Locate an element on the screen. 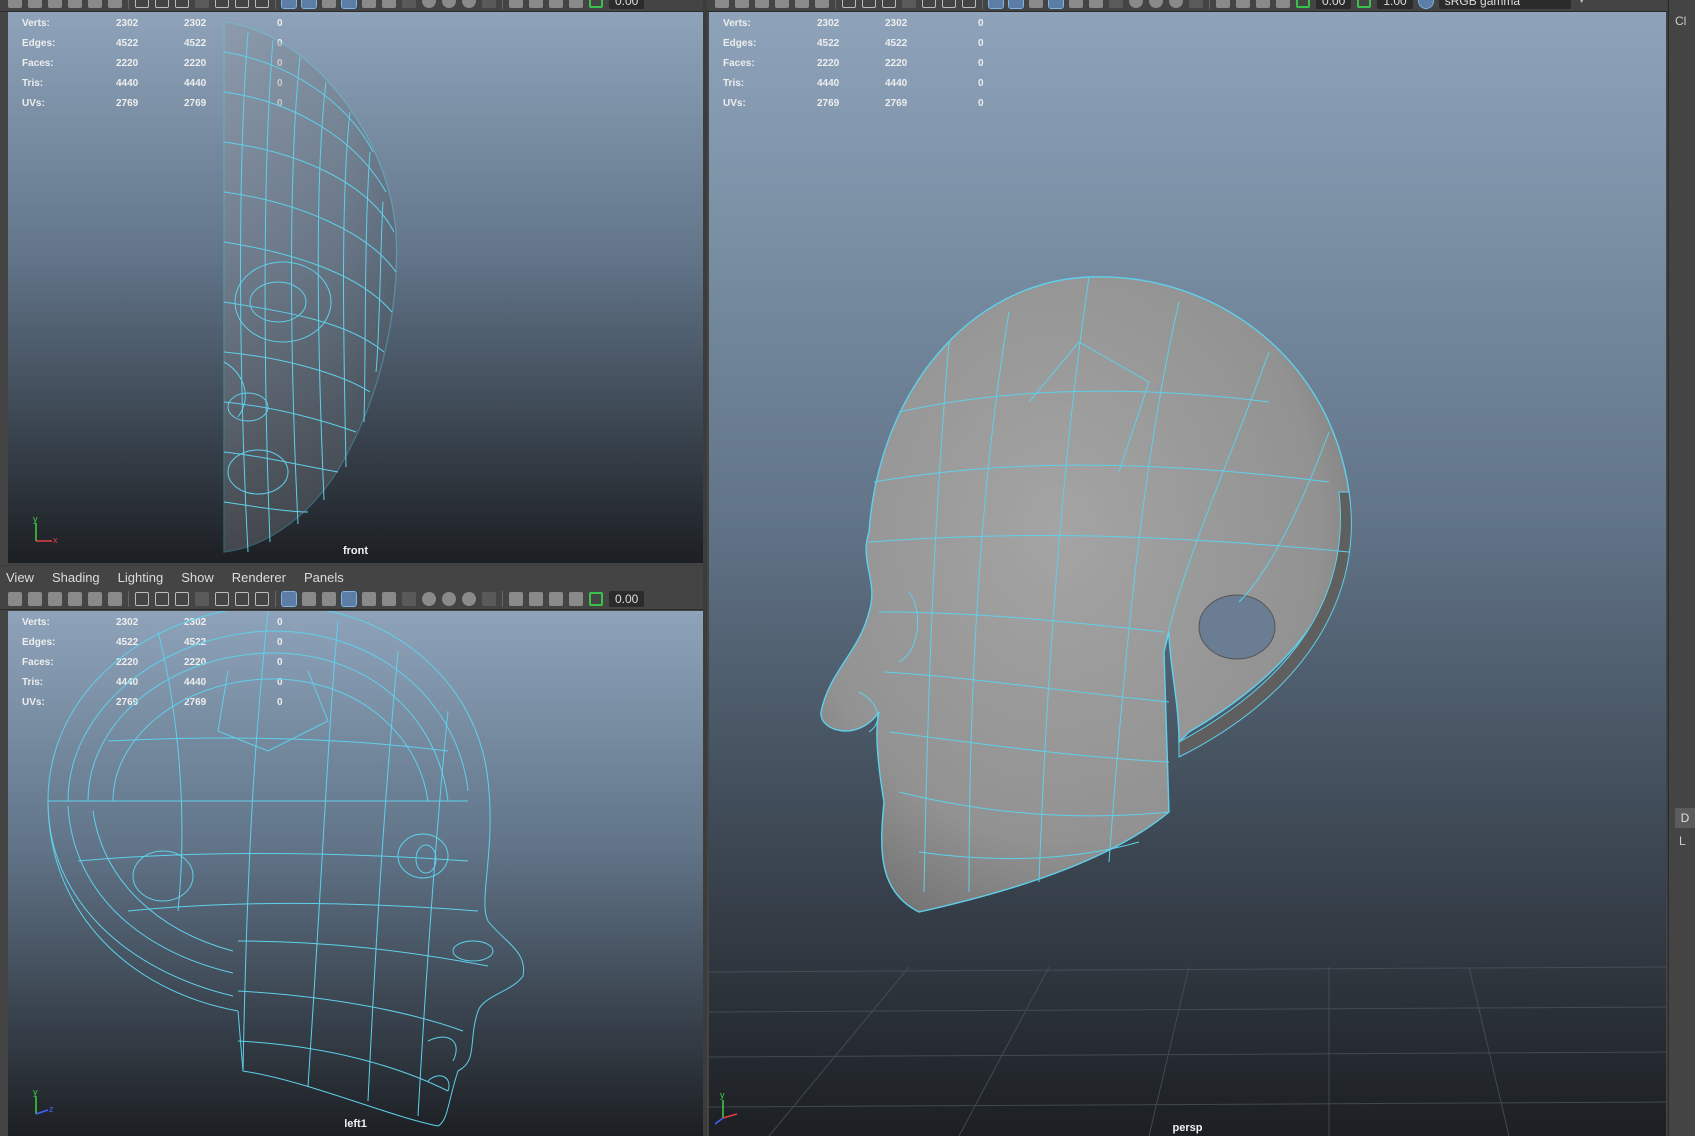 This screenshot has width=1695, height=1136. display-tab-button: D is located at coordinates (1685, 818).